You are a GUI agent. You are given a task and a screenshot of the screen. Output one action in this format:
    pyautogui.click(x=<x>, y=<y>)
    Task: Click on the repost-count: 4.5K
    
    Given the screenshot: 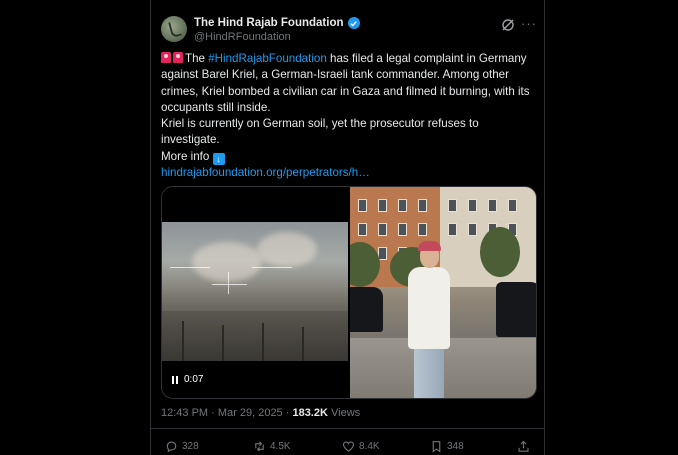 What is the action you would take?
    pyautogui.click(x=280, y=446)
    